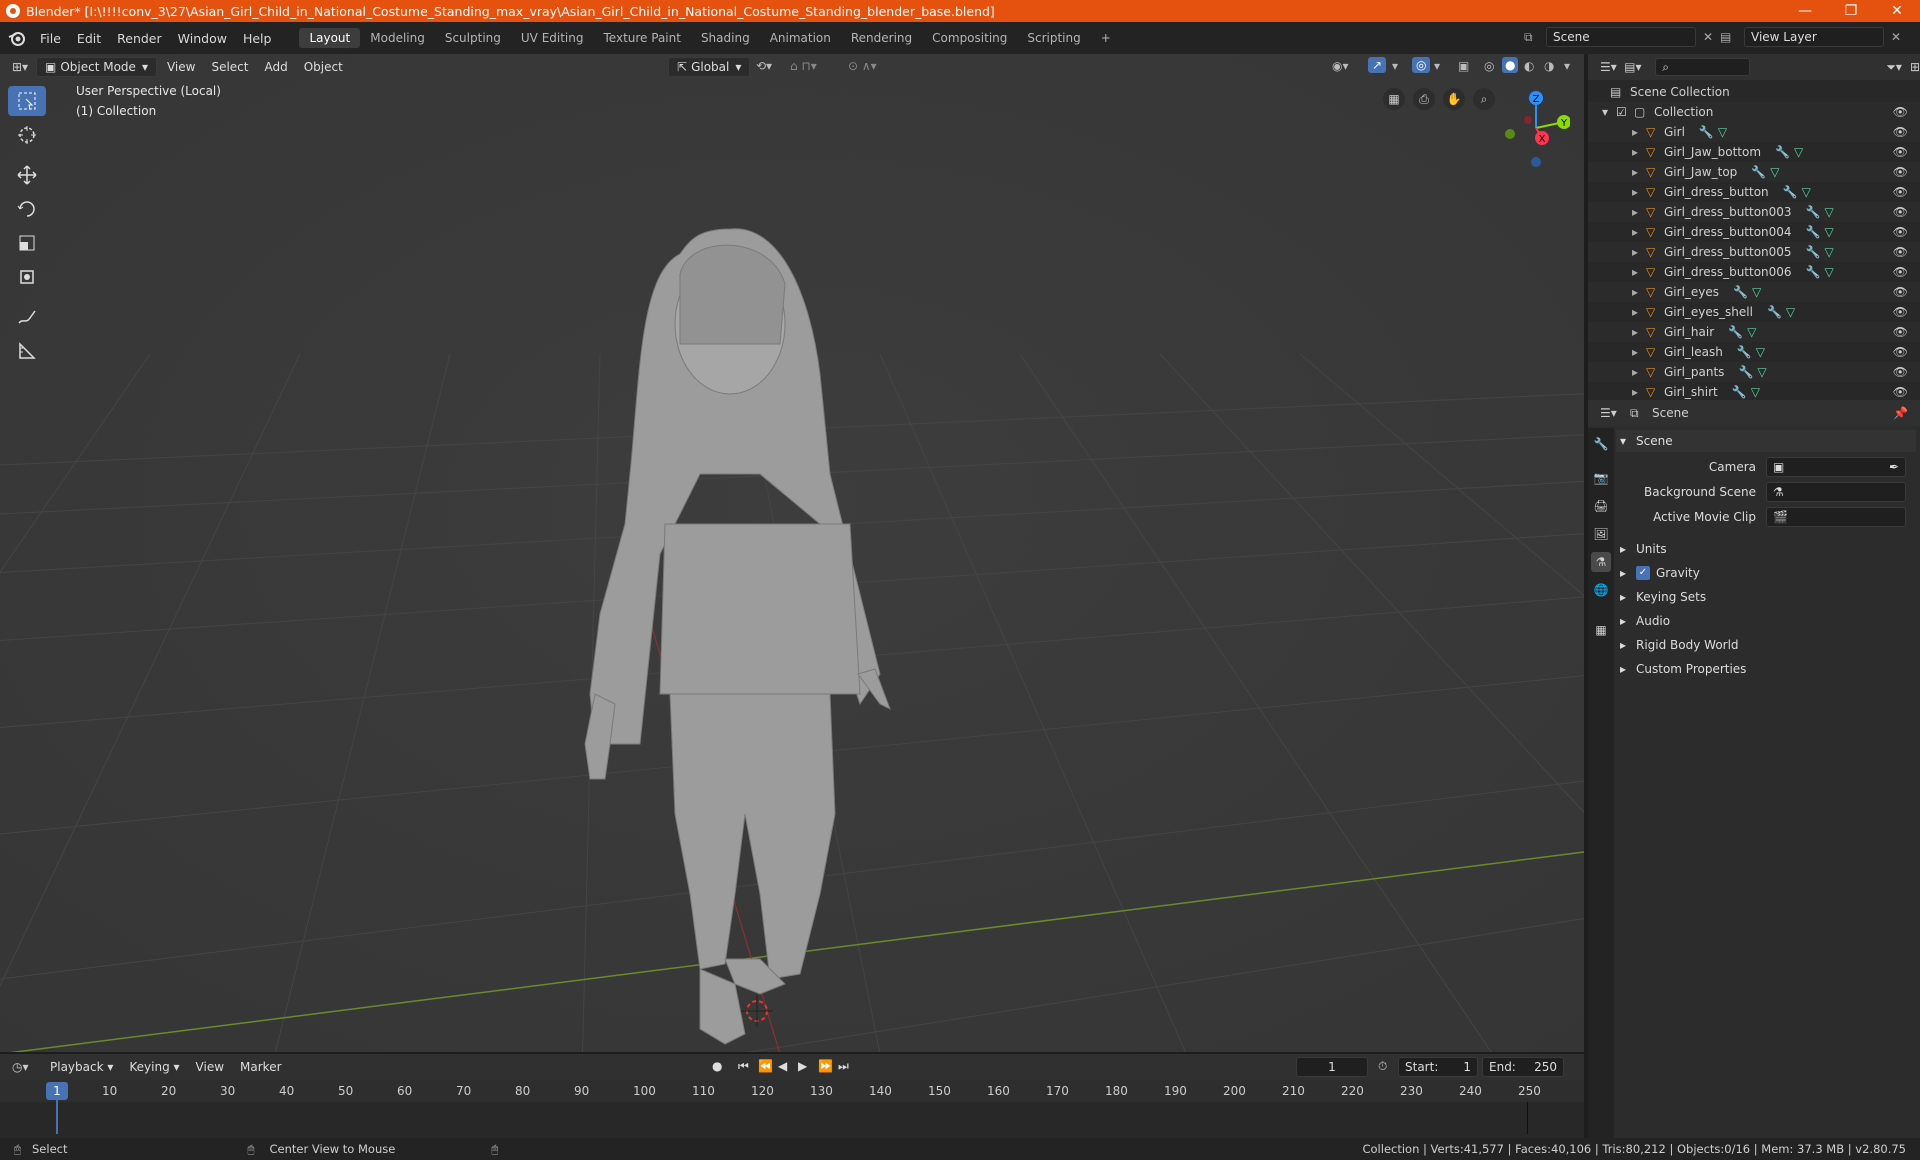  Describe the element at coordinates (862, 66) in the screenshot. I see `proportional-edit-icon: ⊙ ∧▾` at that location.